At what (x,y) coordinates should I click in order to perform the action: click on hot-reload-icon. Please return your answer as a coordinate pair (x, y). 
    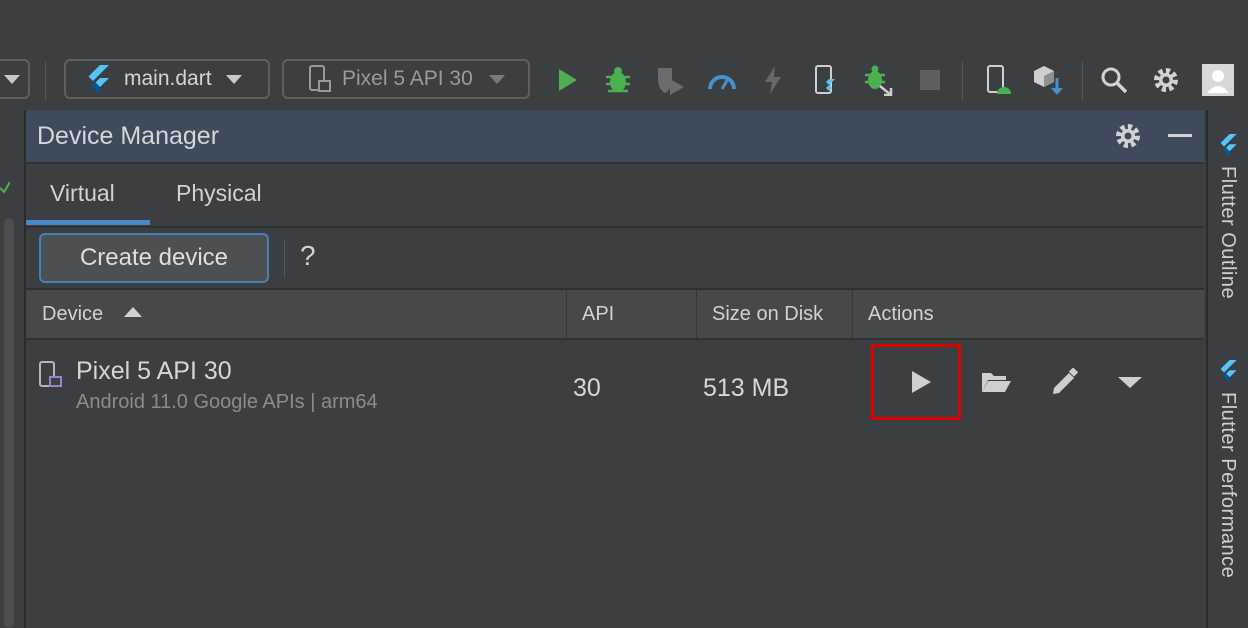
    Looking at the image, I should click on (773, 80).